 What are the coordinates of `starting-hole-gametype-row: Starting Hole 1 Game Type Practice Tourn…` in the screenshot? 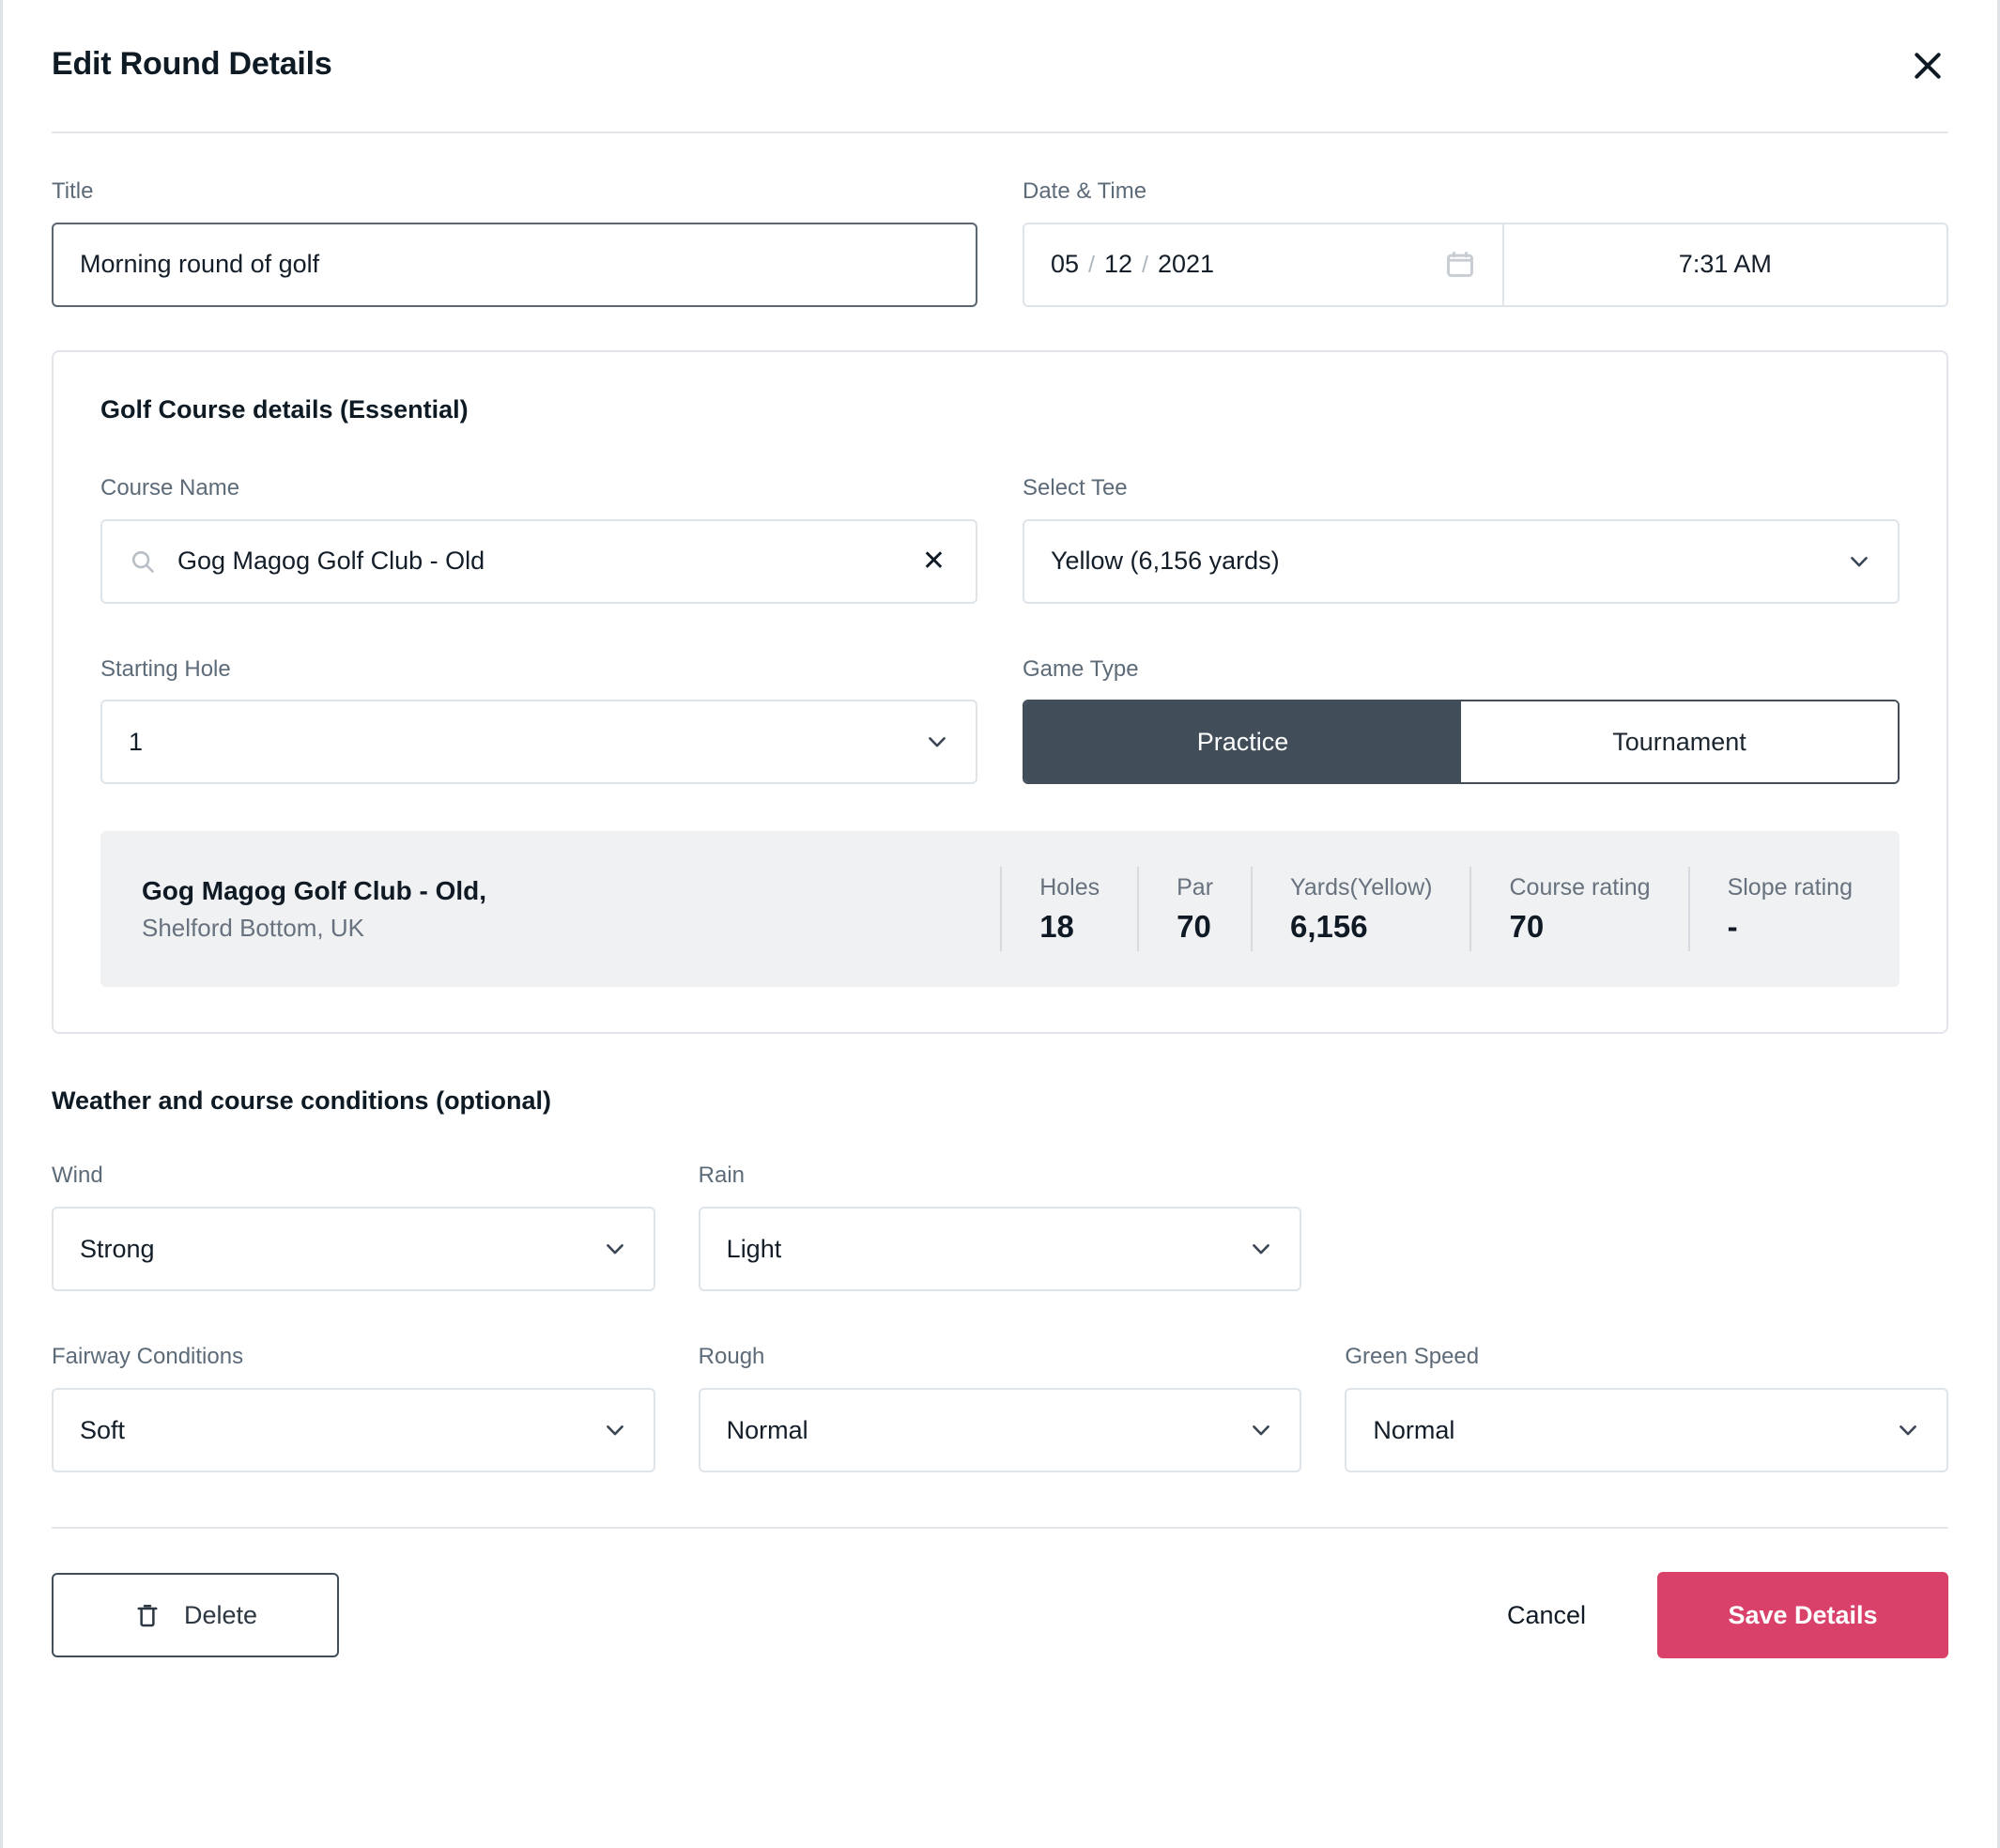 It's located at (1000, 720).